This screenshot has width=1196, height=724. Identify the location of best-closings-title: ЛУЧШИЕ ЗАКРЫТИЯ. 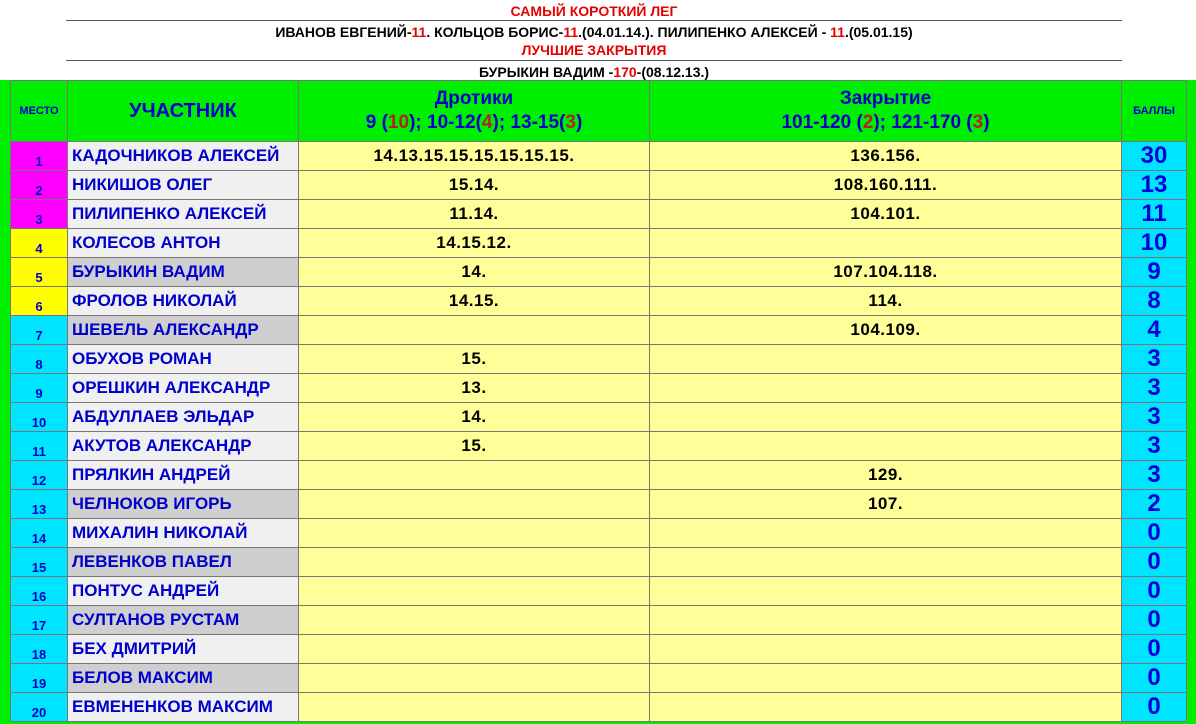
(594, 50).